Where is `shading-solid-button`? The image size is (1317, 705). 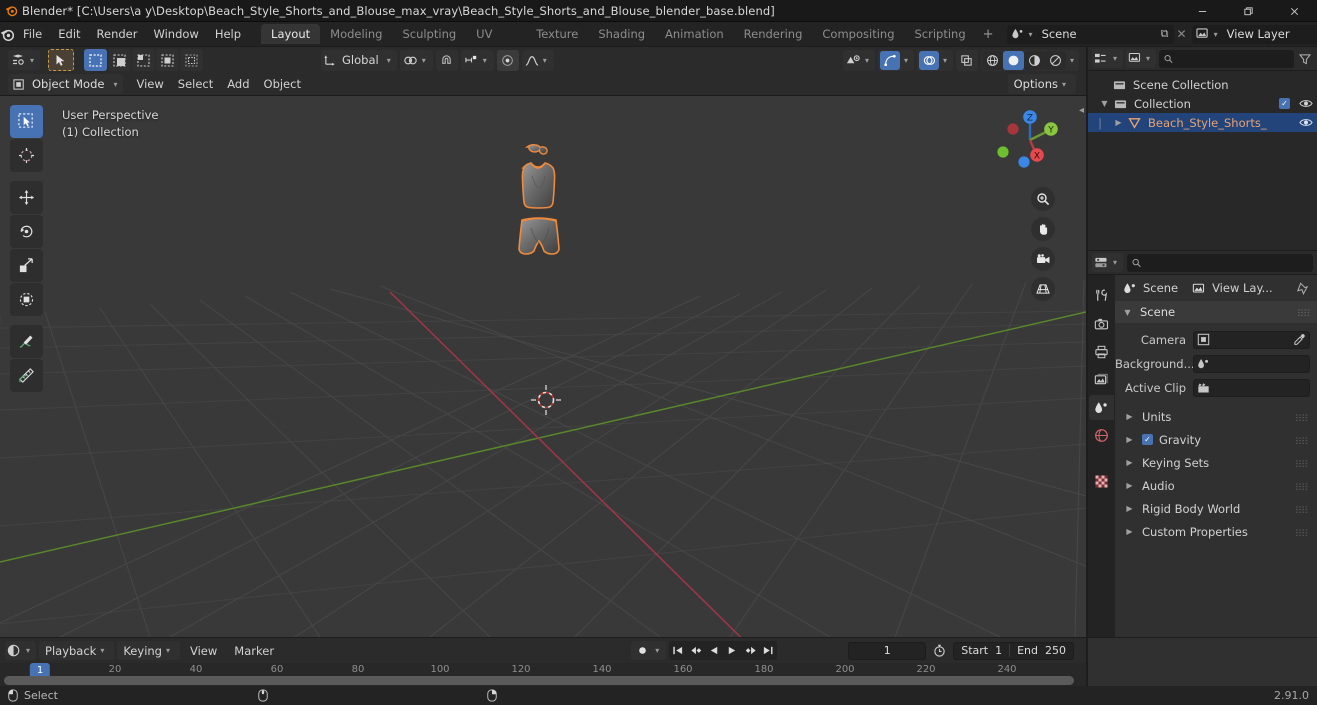
shading-solid-button is located at coordinates (1013, 60).